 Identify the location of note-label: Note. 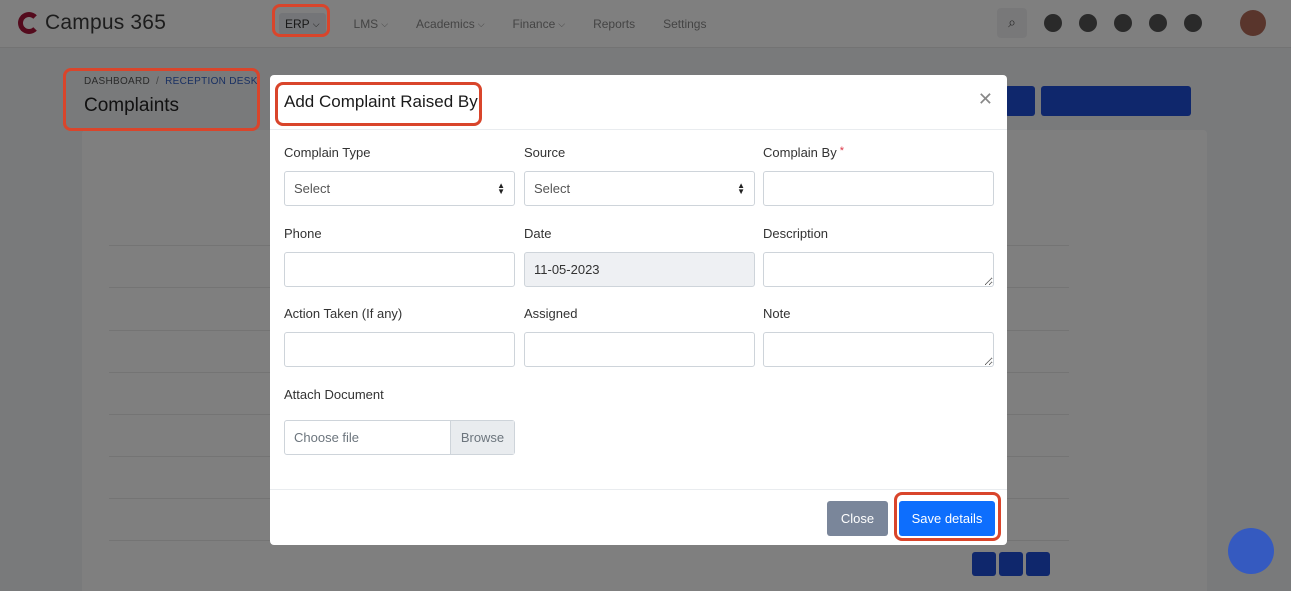
(777, 313).